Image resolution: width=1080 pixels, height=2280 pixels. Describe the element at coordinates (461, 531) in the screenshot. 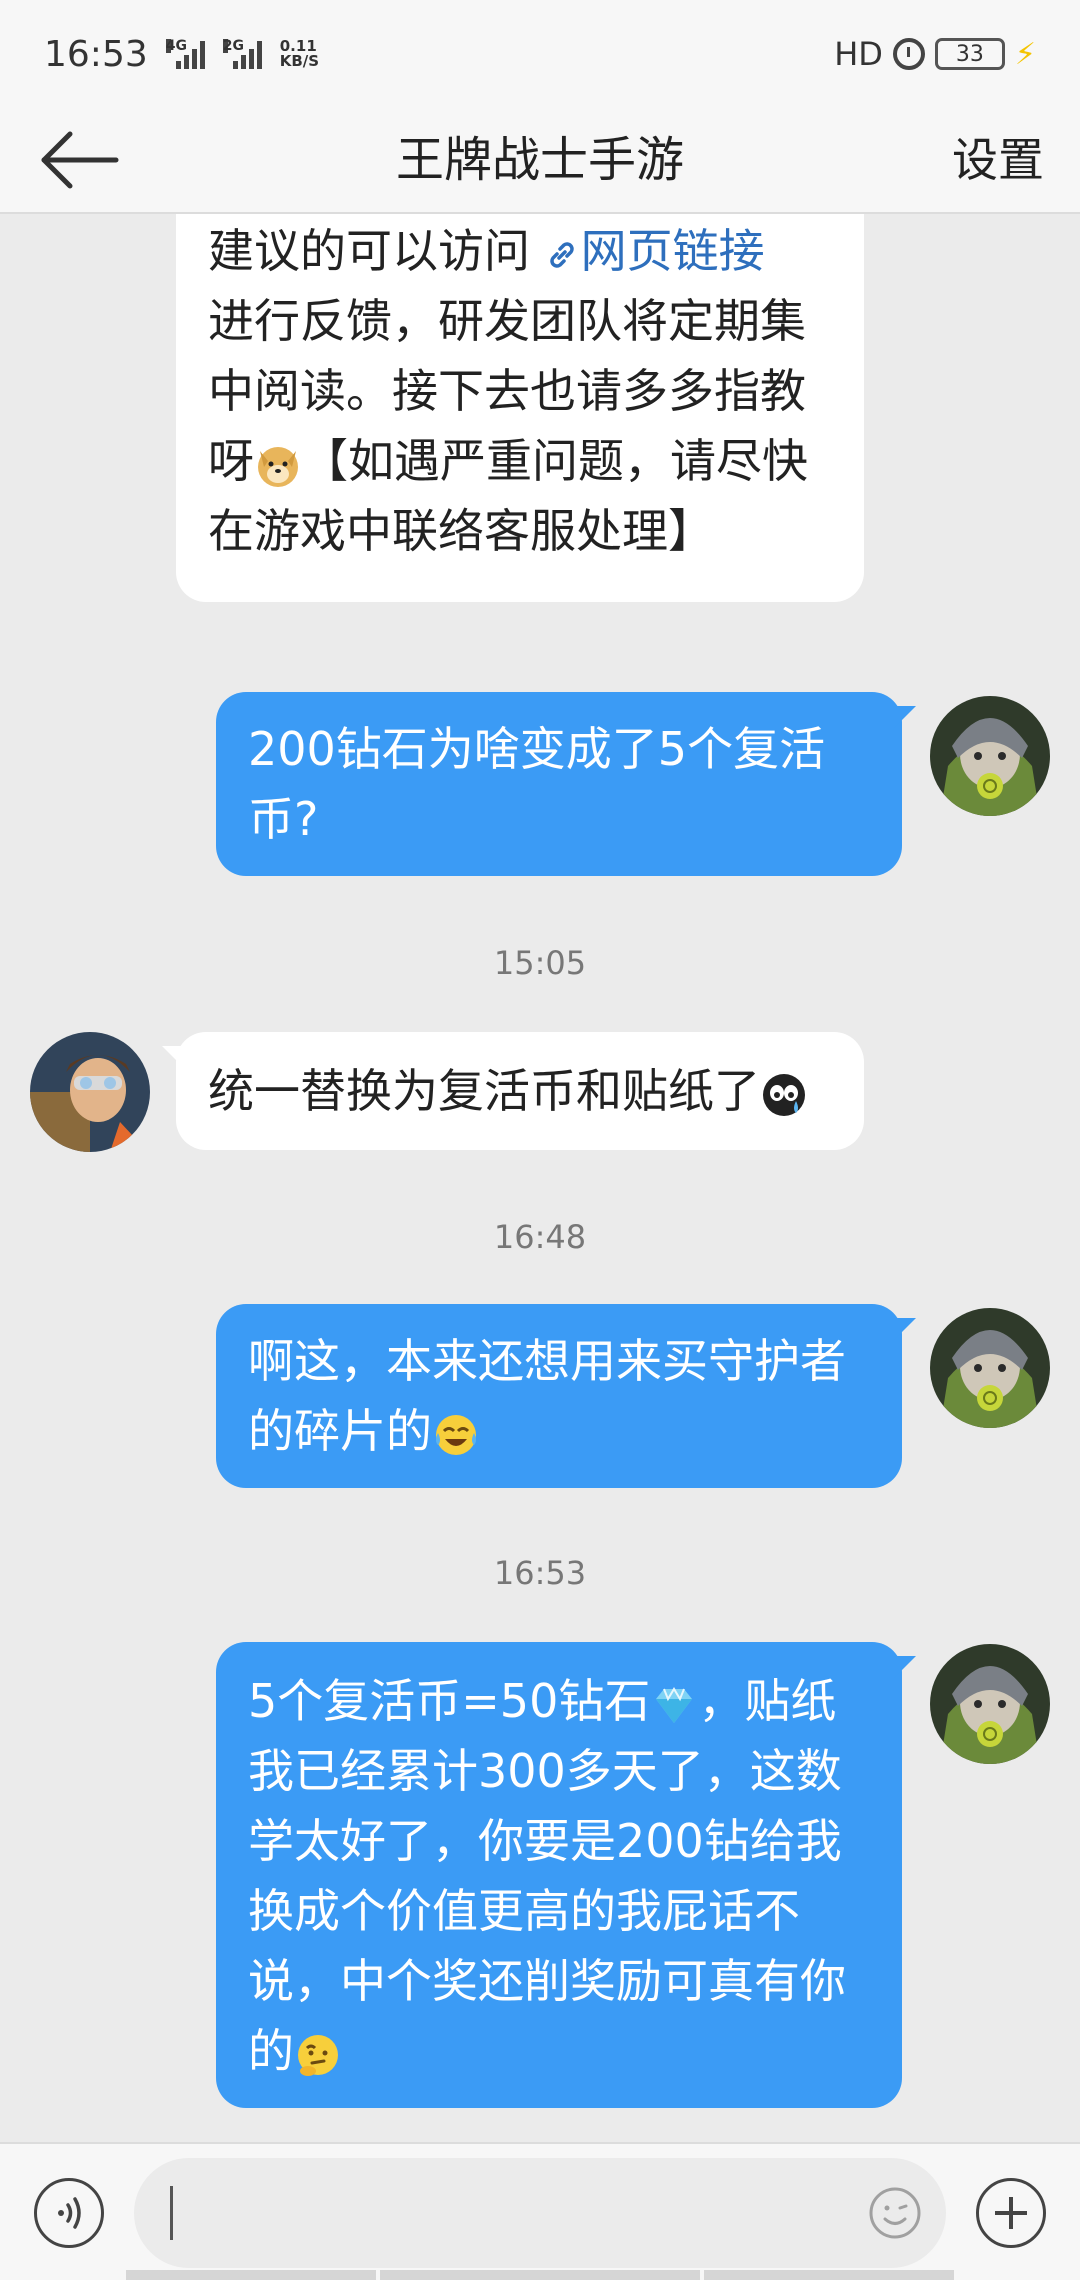

I see `message-line: 在游戏中联络客服处理】` at that location.